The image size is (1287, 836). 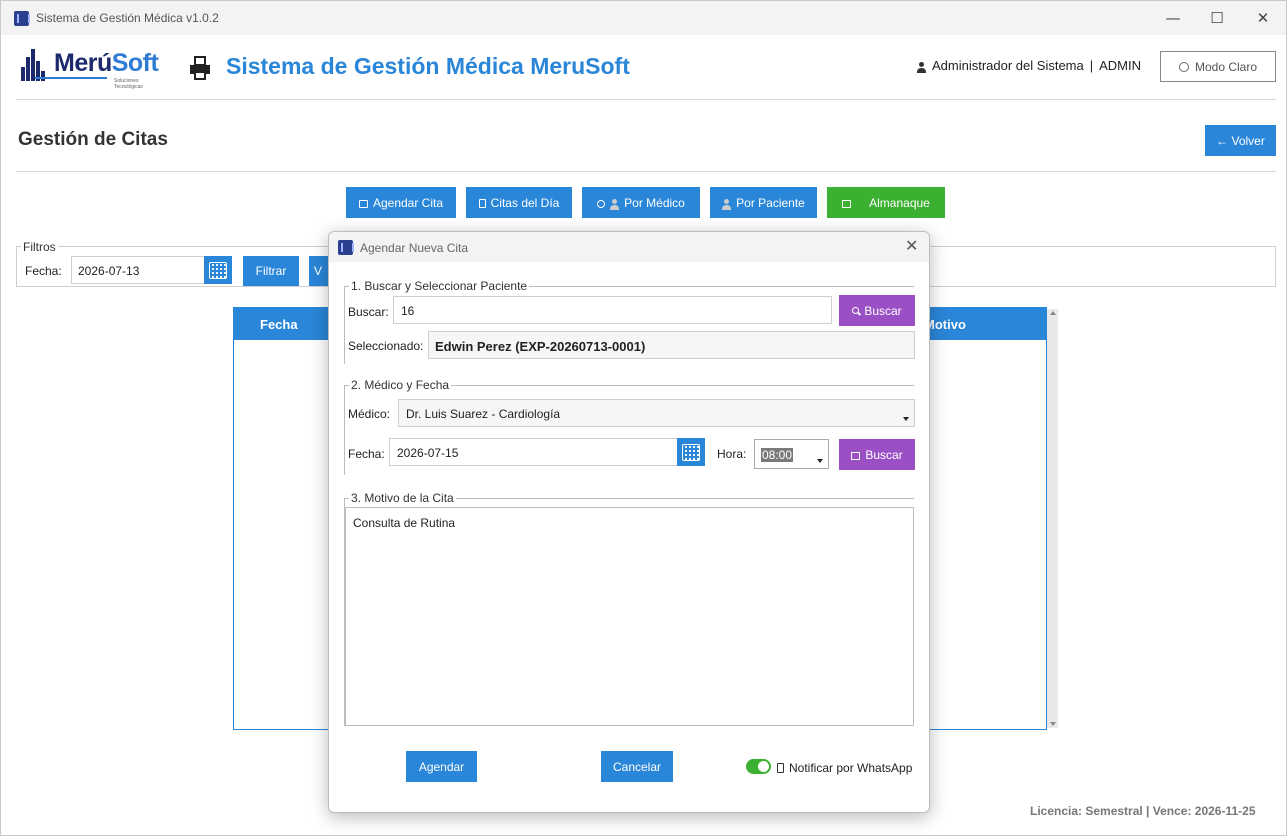 I want to click on back-button: ← Volver, so click(x=1240, y=140).